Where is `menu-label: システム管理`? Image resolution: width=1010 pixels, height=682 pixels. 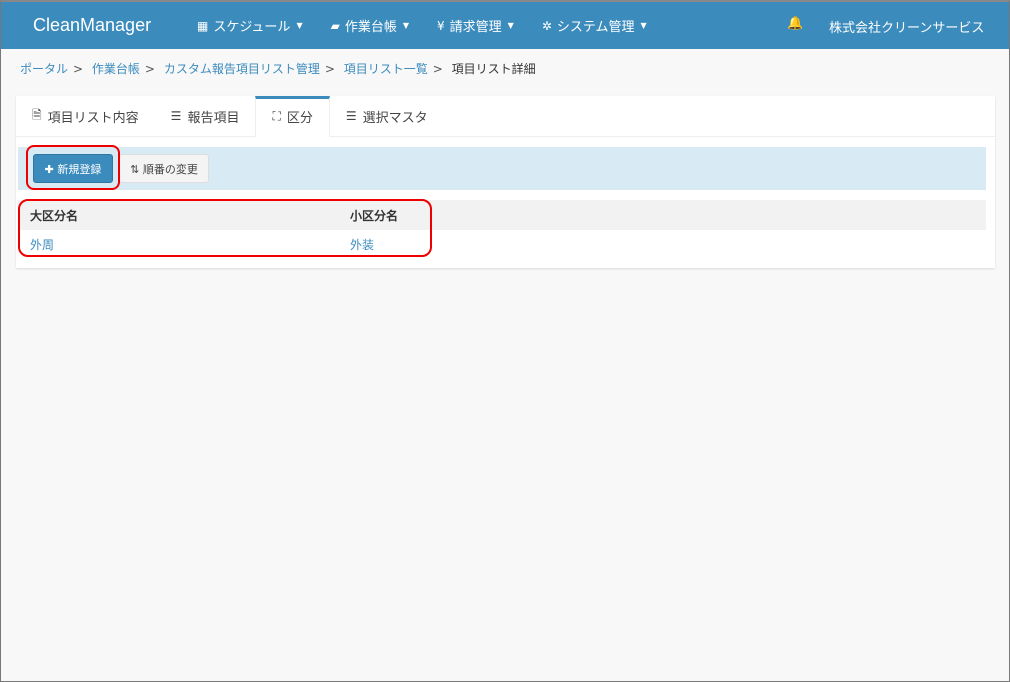
menu-label: システム管理 is located at coordinates (595, 27).